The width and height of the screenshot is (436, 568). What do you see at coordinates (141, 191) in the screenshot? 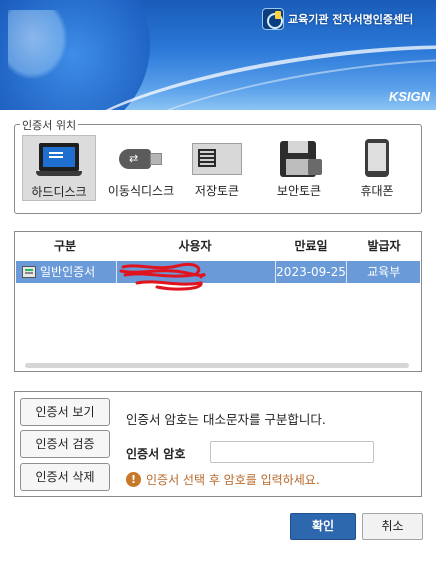
I see `location-label: 이동식디스크` at bounding box center [141, 191].